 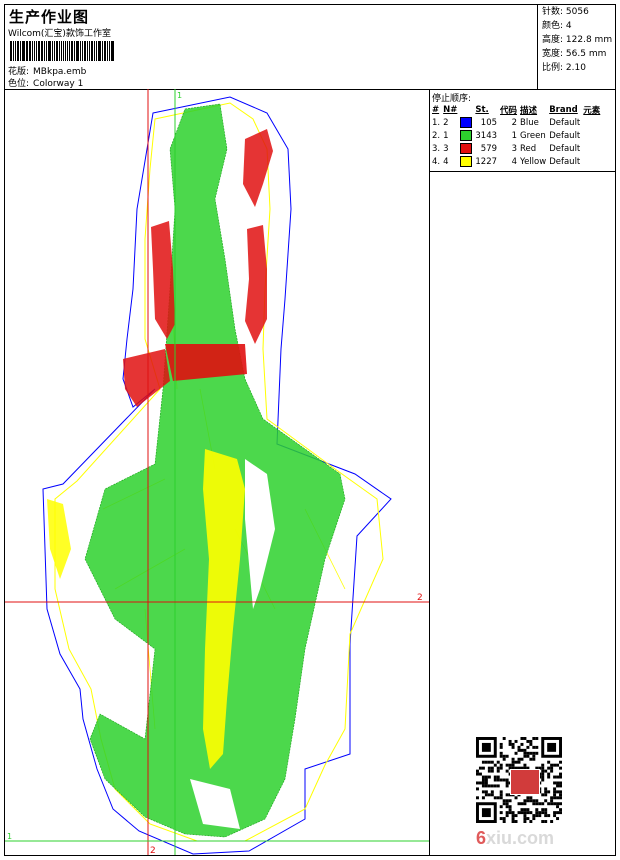 What do you see at coordinates (436, 122) in the screenshot?
I see `cell-num: 1.` at bounding box center [436, 122].